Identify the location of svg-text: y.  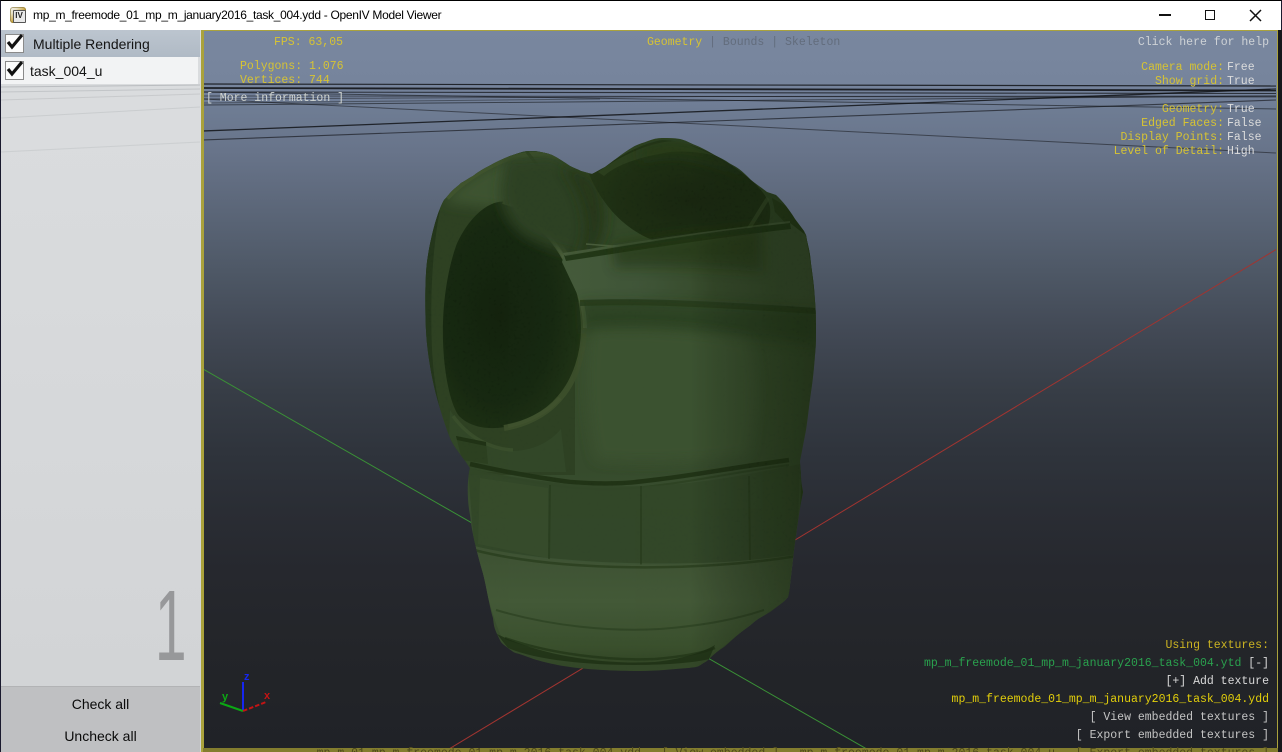
(225, 697).